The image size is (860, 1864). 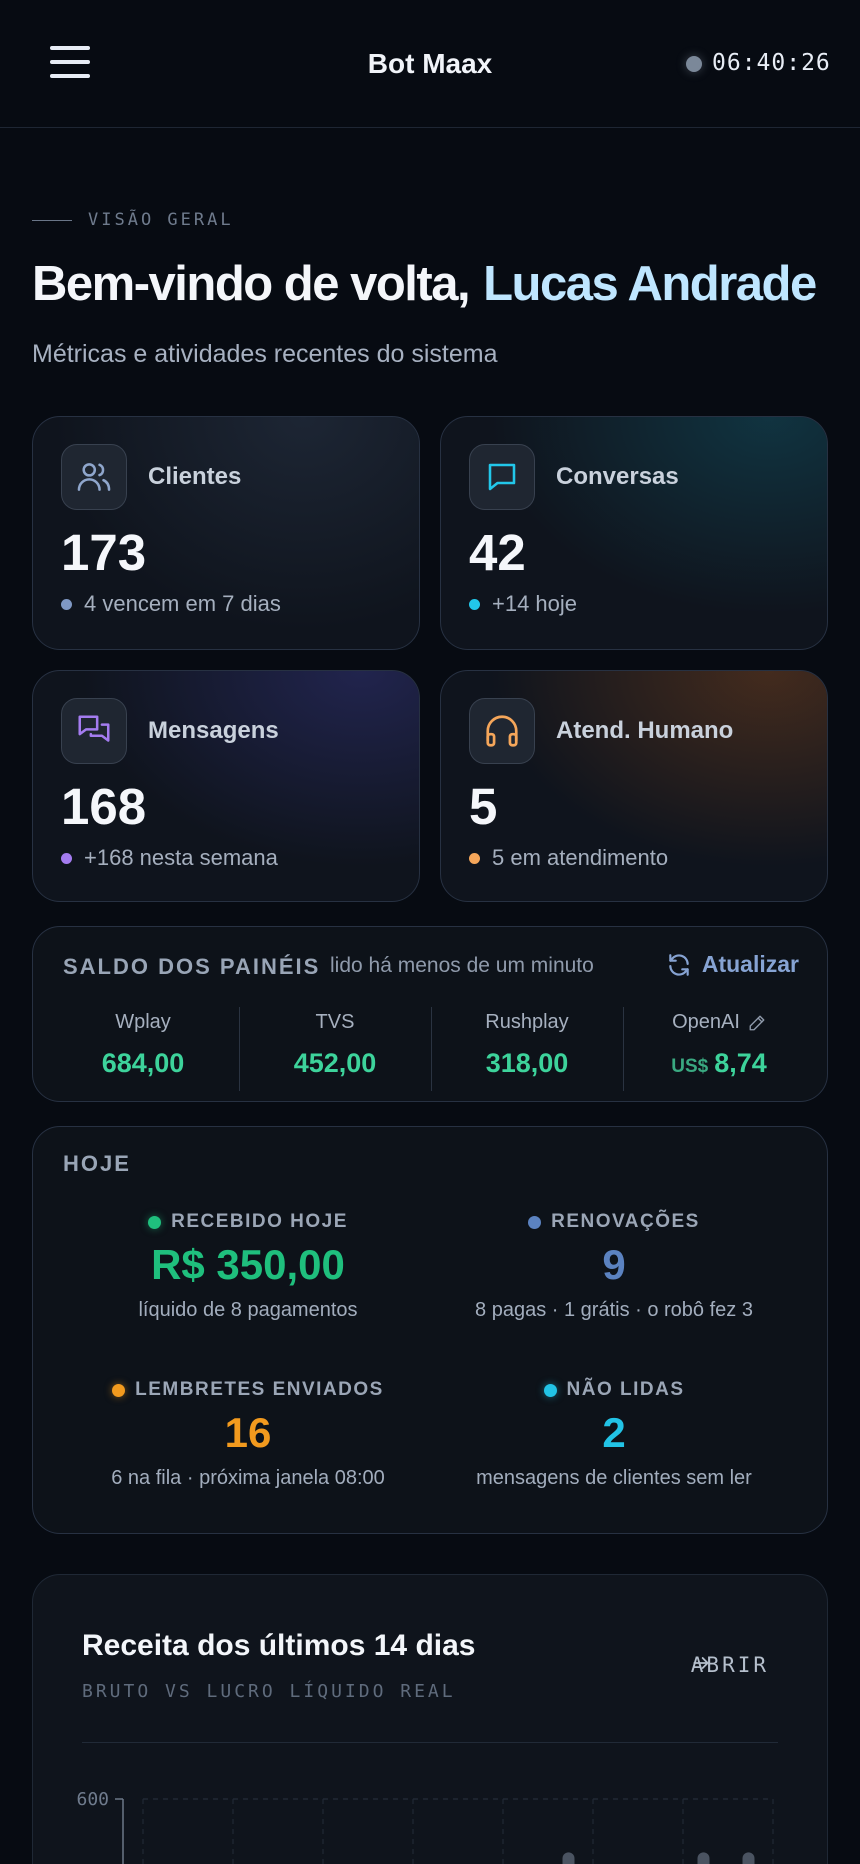 I want to click on stat-card-conversas: Conversas 42 +14 hoje, so click(x=634, y=533).